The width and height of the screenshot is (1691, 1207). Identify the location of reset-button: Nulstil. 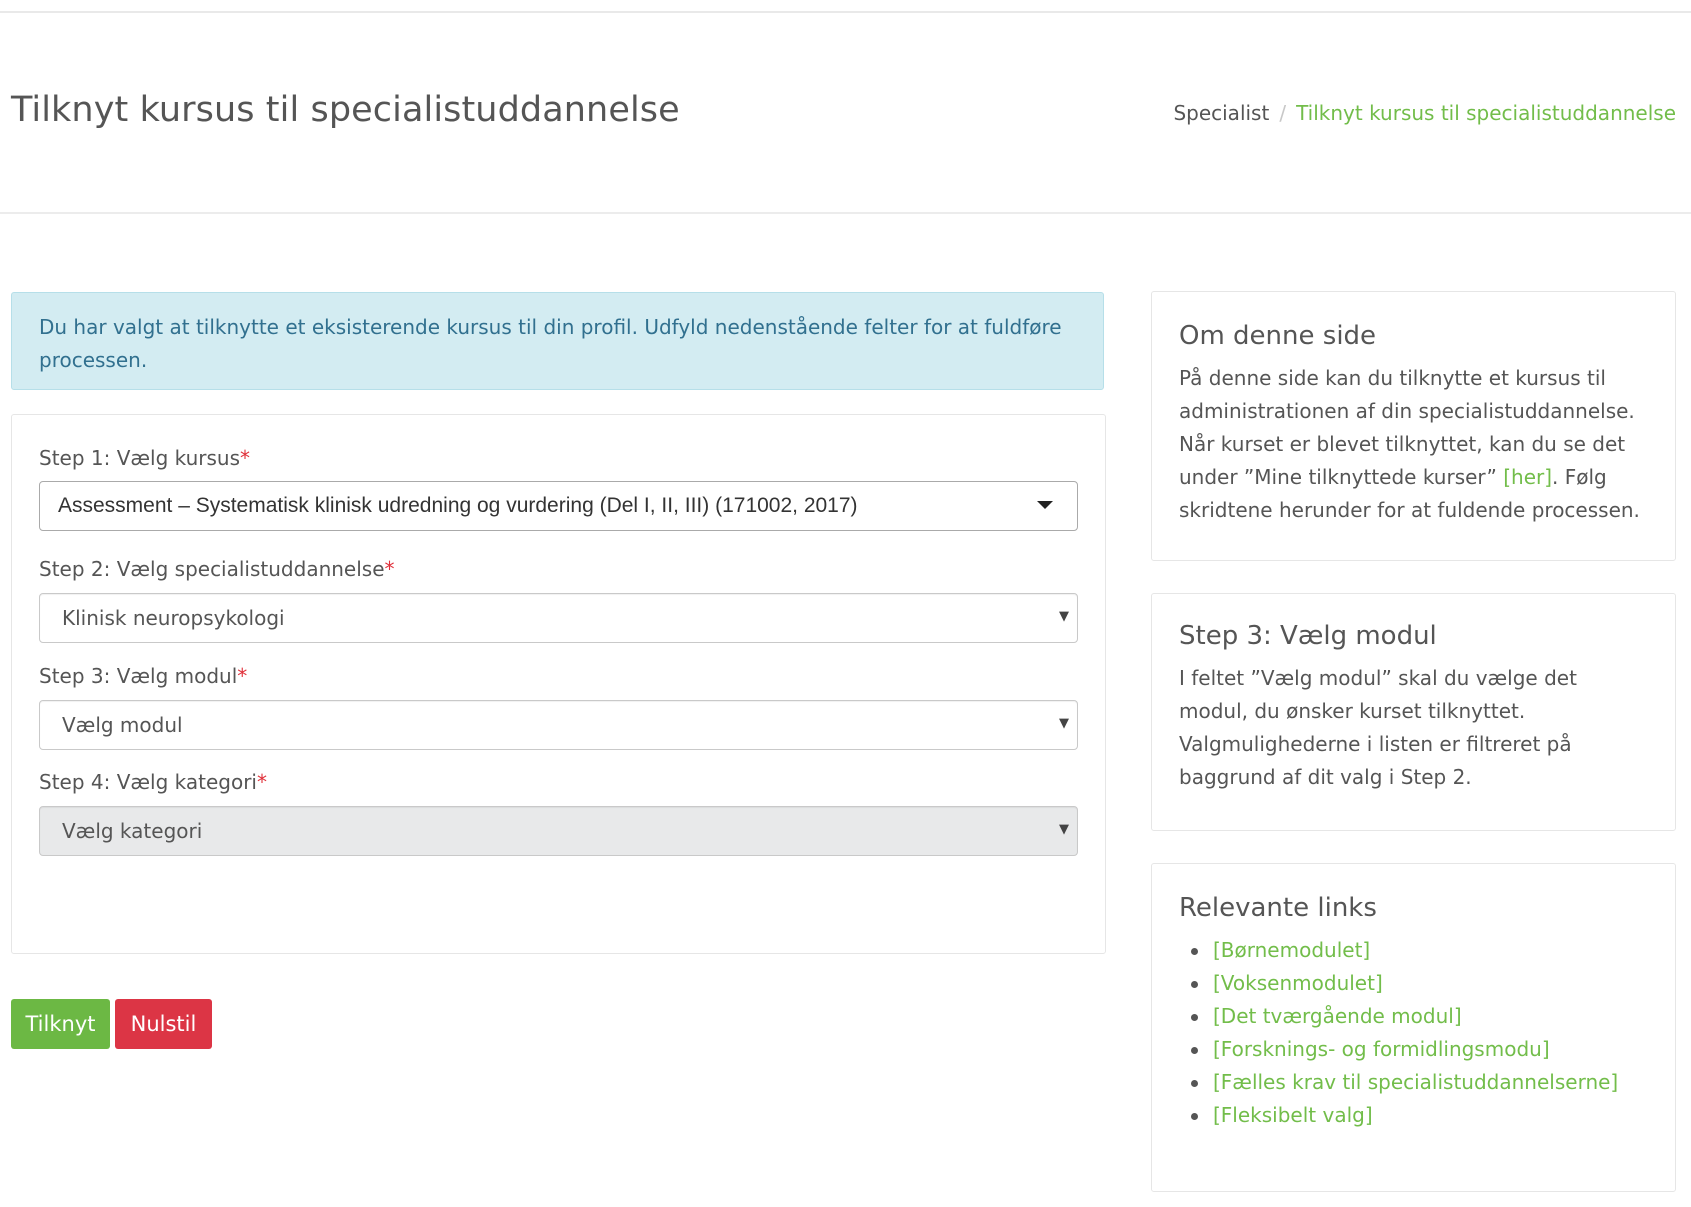
(163, 1024).